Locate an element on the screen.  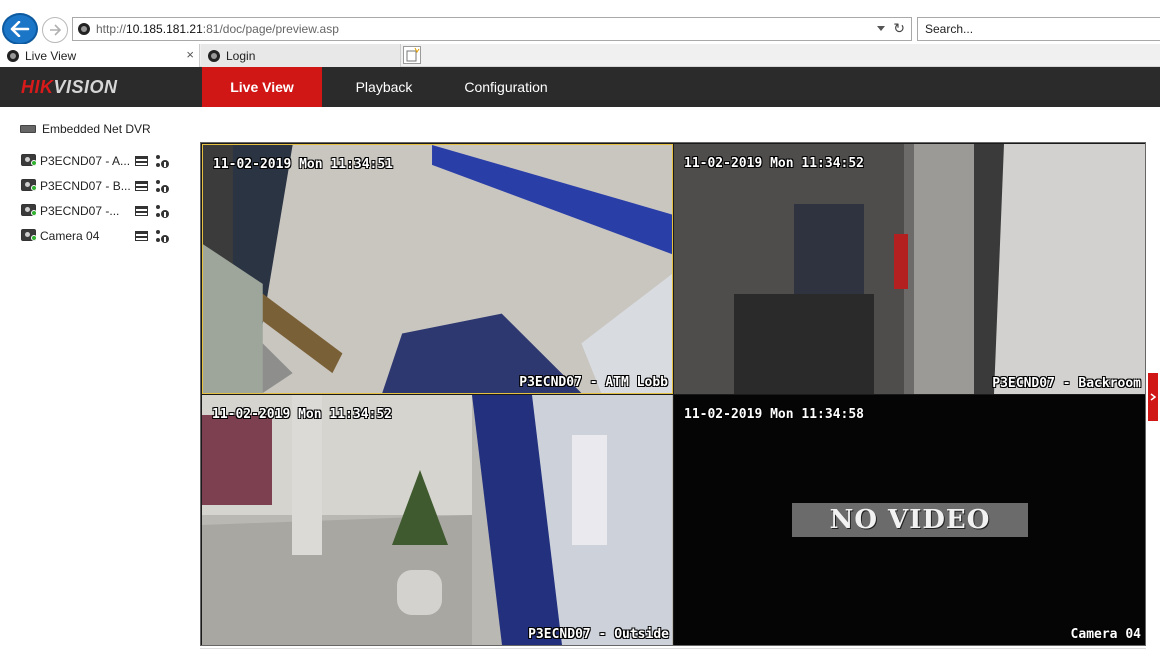
forward-arrow-icon is located at coordinates (56, 30).